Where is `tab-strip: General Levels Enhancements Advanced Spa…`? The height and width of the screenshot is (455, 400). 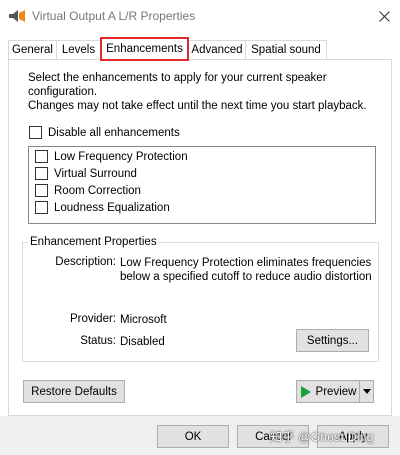 tab-strip: General Levels Enhancements Advanced Spa… is located at coordinates (200, 49).